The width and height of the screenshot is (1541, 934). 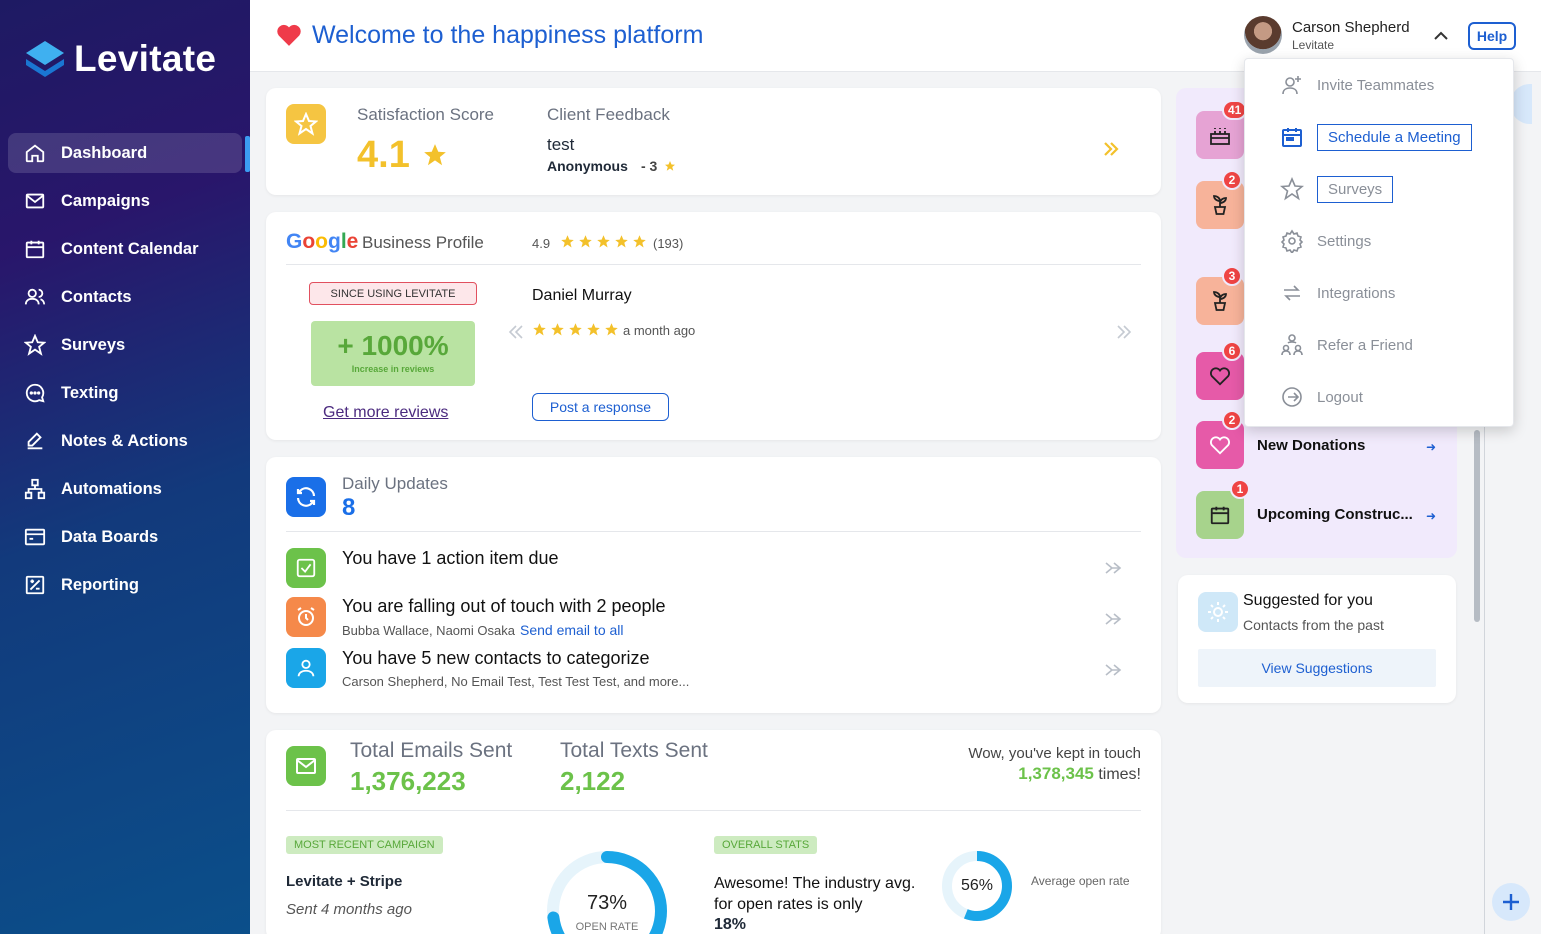 I want to click on suggested-sub: Contacts from the past, so click(x=1313, y=625).